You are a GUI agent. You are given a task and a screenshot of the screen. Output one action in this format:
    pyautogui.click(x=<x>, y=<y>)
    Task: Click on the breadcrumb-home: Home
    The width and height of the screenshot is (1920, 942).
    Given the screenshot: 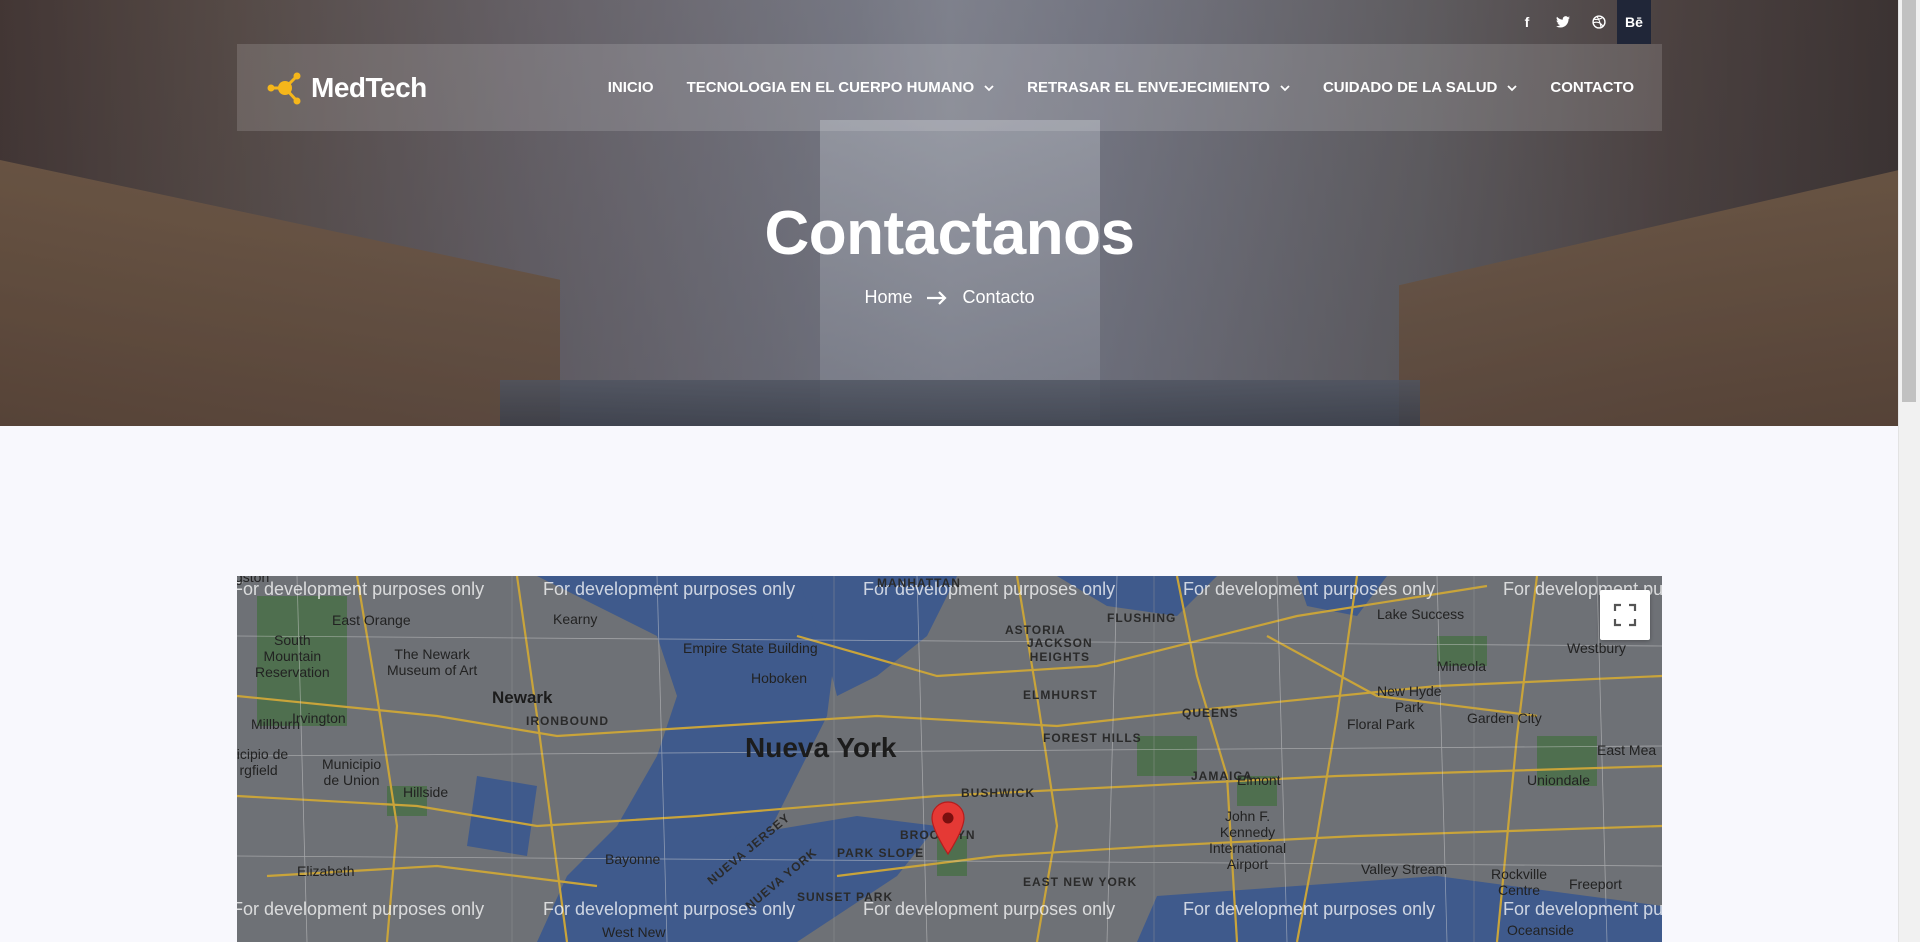 What is the action you would take?
    pyautogui.click(x=888, y=297)
    